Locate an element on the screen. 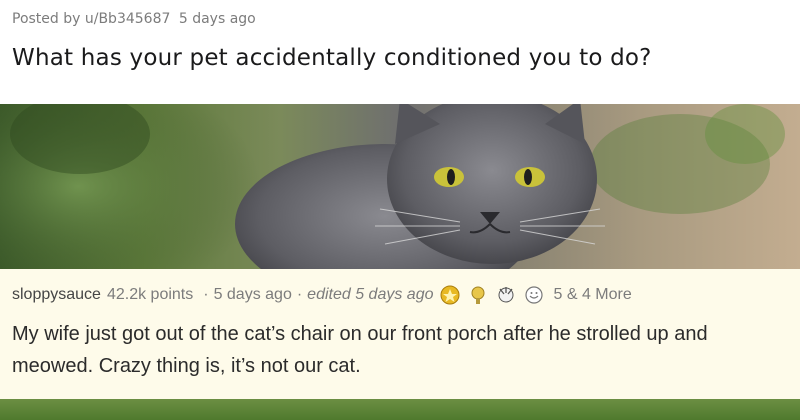 The height and width of the screenshot is (420, 800). post-meta: Posted by u/Bb345687 5 days ago is located at coordinates (136, 19).